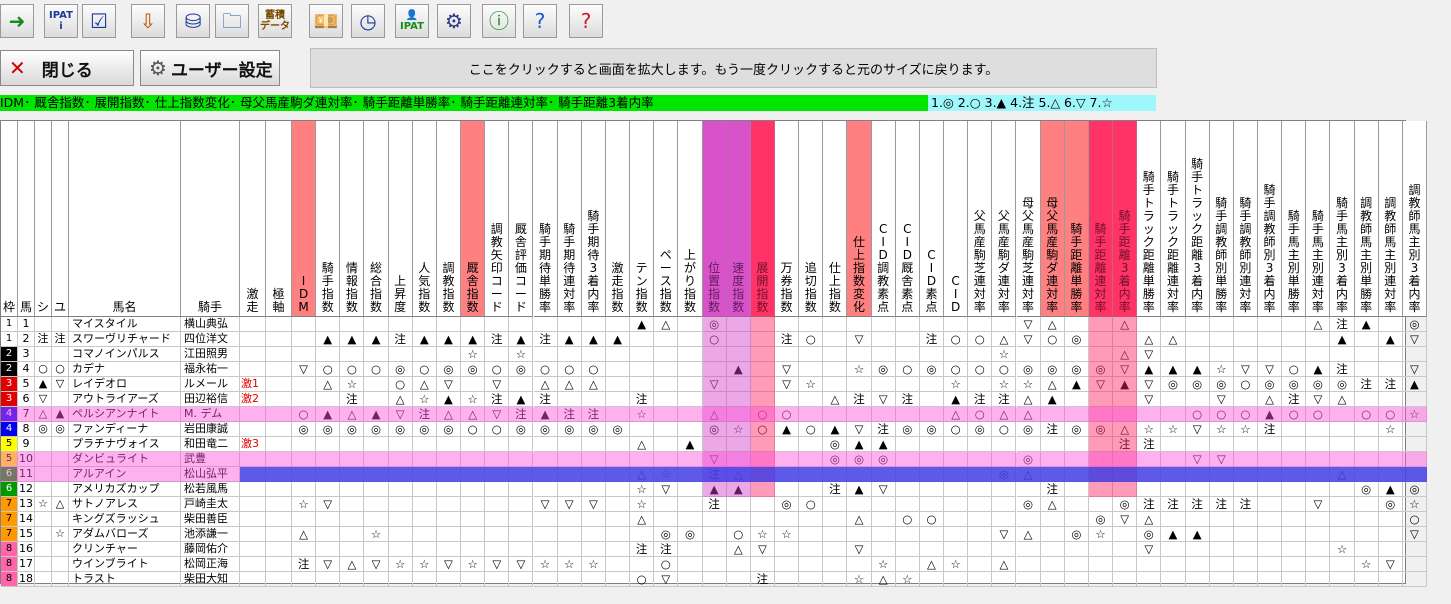 The width and height of the screenshot is (1451, 604). I want to click on horse-name-cell: ダンビュライト, so click(125, 459).